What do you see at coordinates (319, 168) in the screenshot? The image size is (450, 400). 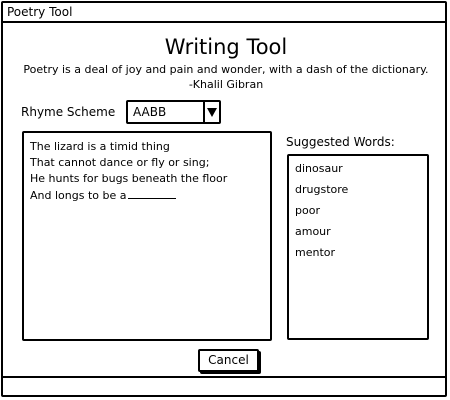 I see `suggested-word: dinosaur` at bounding box center [319, 168].